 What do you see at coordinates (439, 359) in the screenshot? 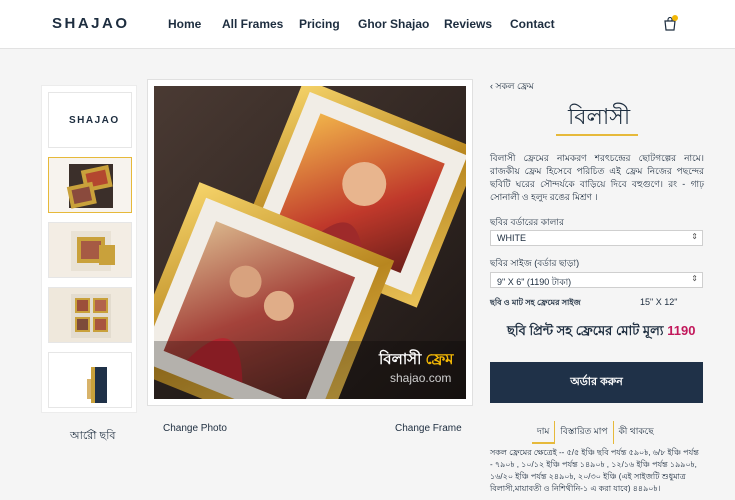
I see `caption-accent: ফ্রেম` at bounding box center [439, 359].